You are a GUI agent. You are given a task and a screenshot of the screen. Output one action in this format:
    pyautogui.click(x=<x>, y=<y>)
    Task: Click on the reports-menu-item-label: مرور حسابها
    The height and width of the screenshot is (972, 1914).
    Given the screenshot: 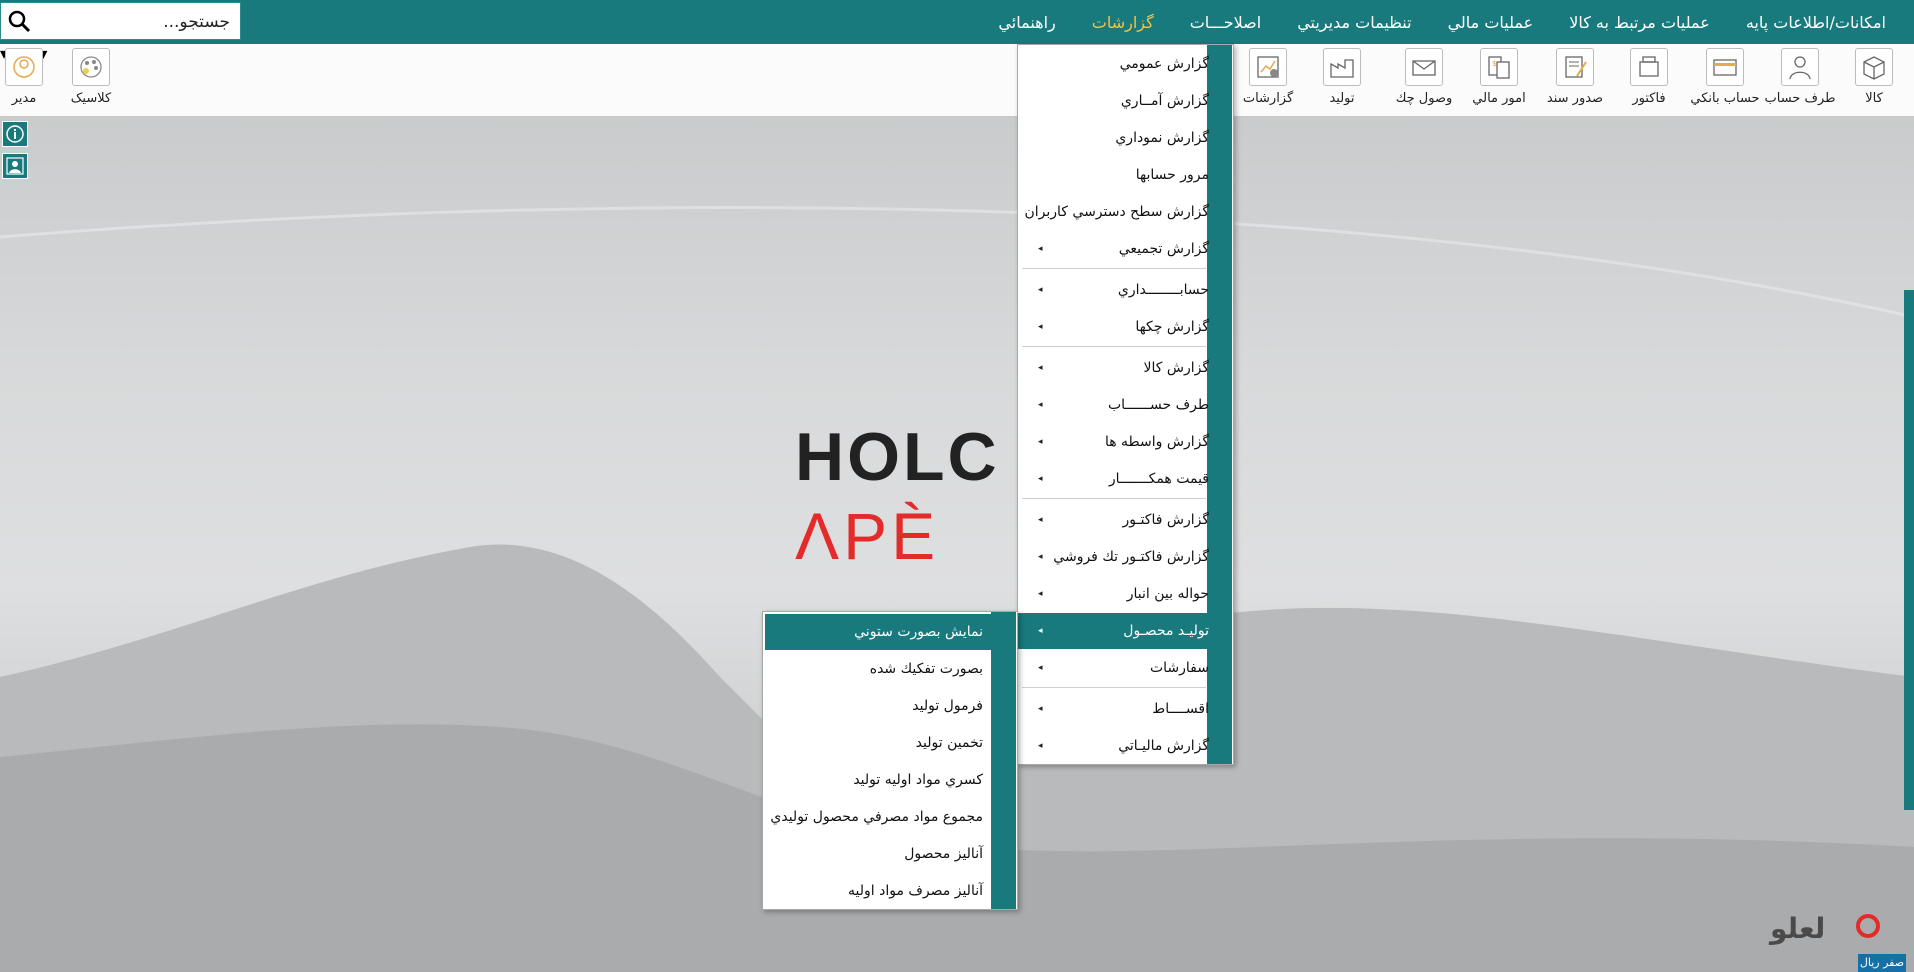 What is the action you would take?
    pyautogui.click(x=1172, y=175)
    